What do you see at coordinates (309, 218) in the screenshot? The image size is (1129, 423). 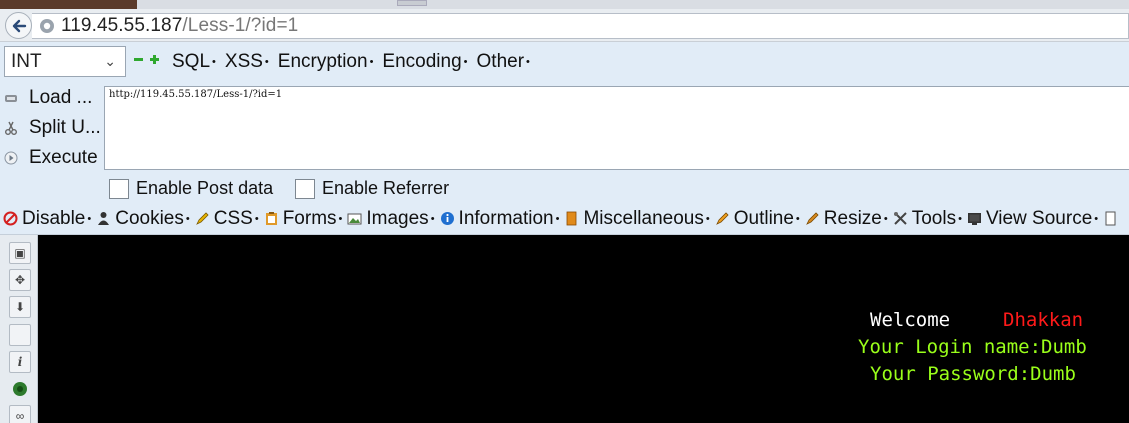 I see `wd-forms-label: Forms` at bounding box center [309, 218].